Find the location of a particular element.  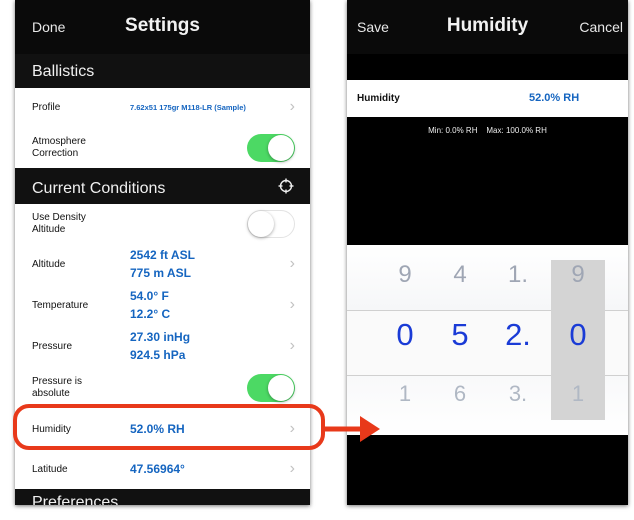

temperature-label: Temperature is located at coordinates (60, 305).